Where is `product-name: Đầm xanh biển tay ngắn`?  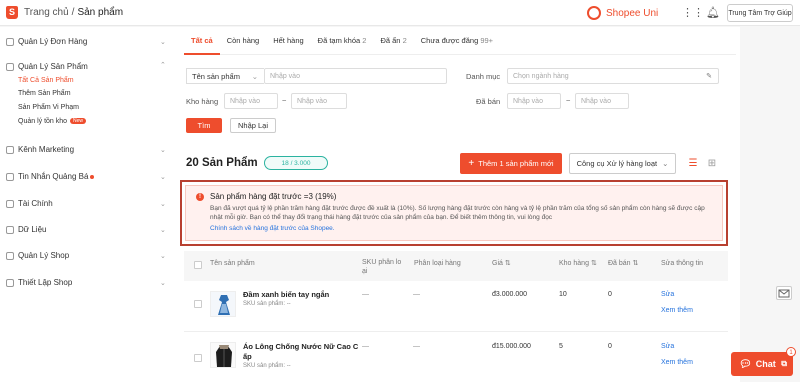
product-name: Đầm xanh biển tay ngắn is located at coordinates (286, 295).